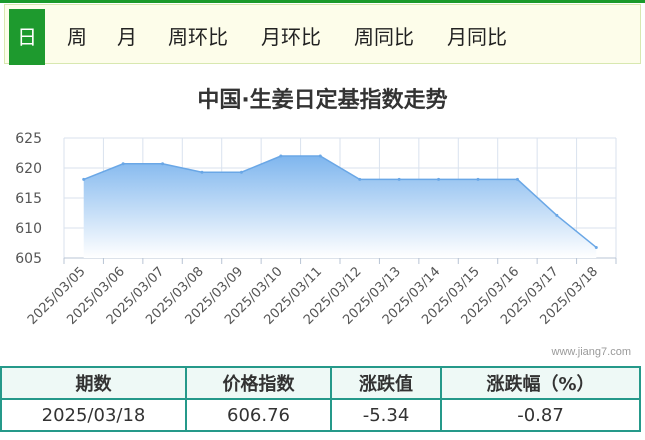 Image resolution: width=645 pixels, height=440 pixels. What do you see at coordinates (477, 37) in the screenshot?
I see `tab-month-year-on-year: 月同比` at bounding box center [477, 37].